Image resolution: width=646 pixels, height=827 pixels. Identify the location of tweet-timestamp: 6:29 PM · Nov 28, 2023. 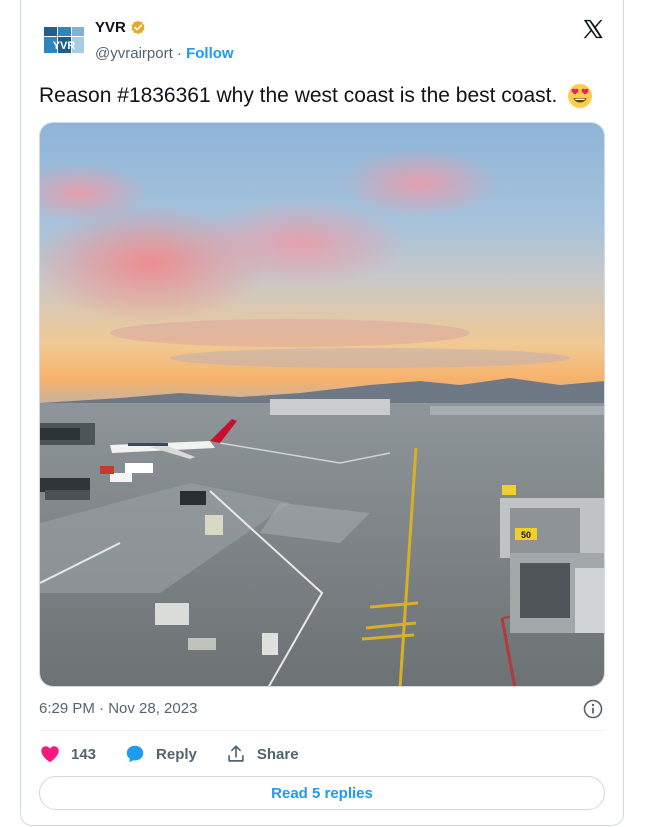
(118, 708).